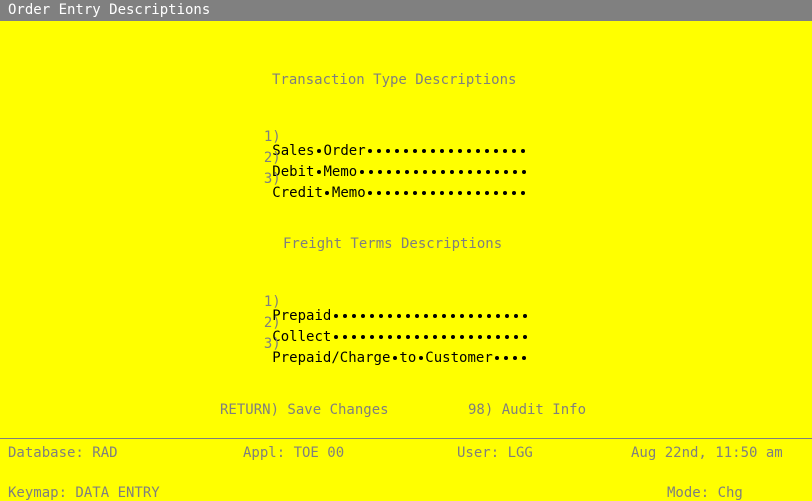 This screenshot has width=812, height=501. I want to click on freight-terms-heading: Freight Terms Descriptions, so click(393, 244).